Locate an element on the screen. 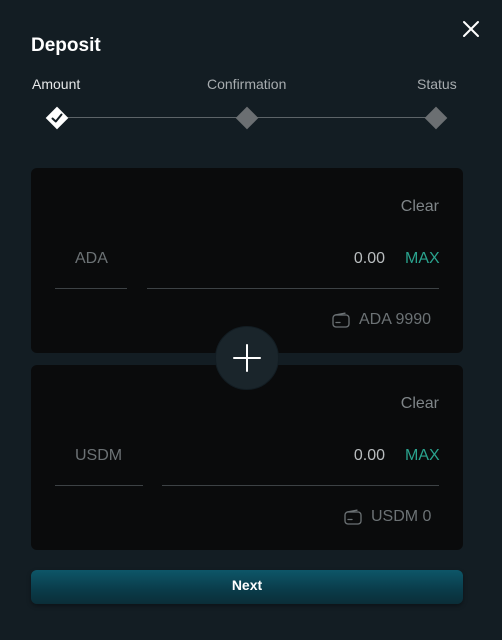 The image size is (502, 640). close-icon is located at coordinates (471, 29).